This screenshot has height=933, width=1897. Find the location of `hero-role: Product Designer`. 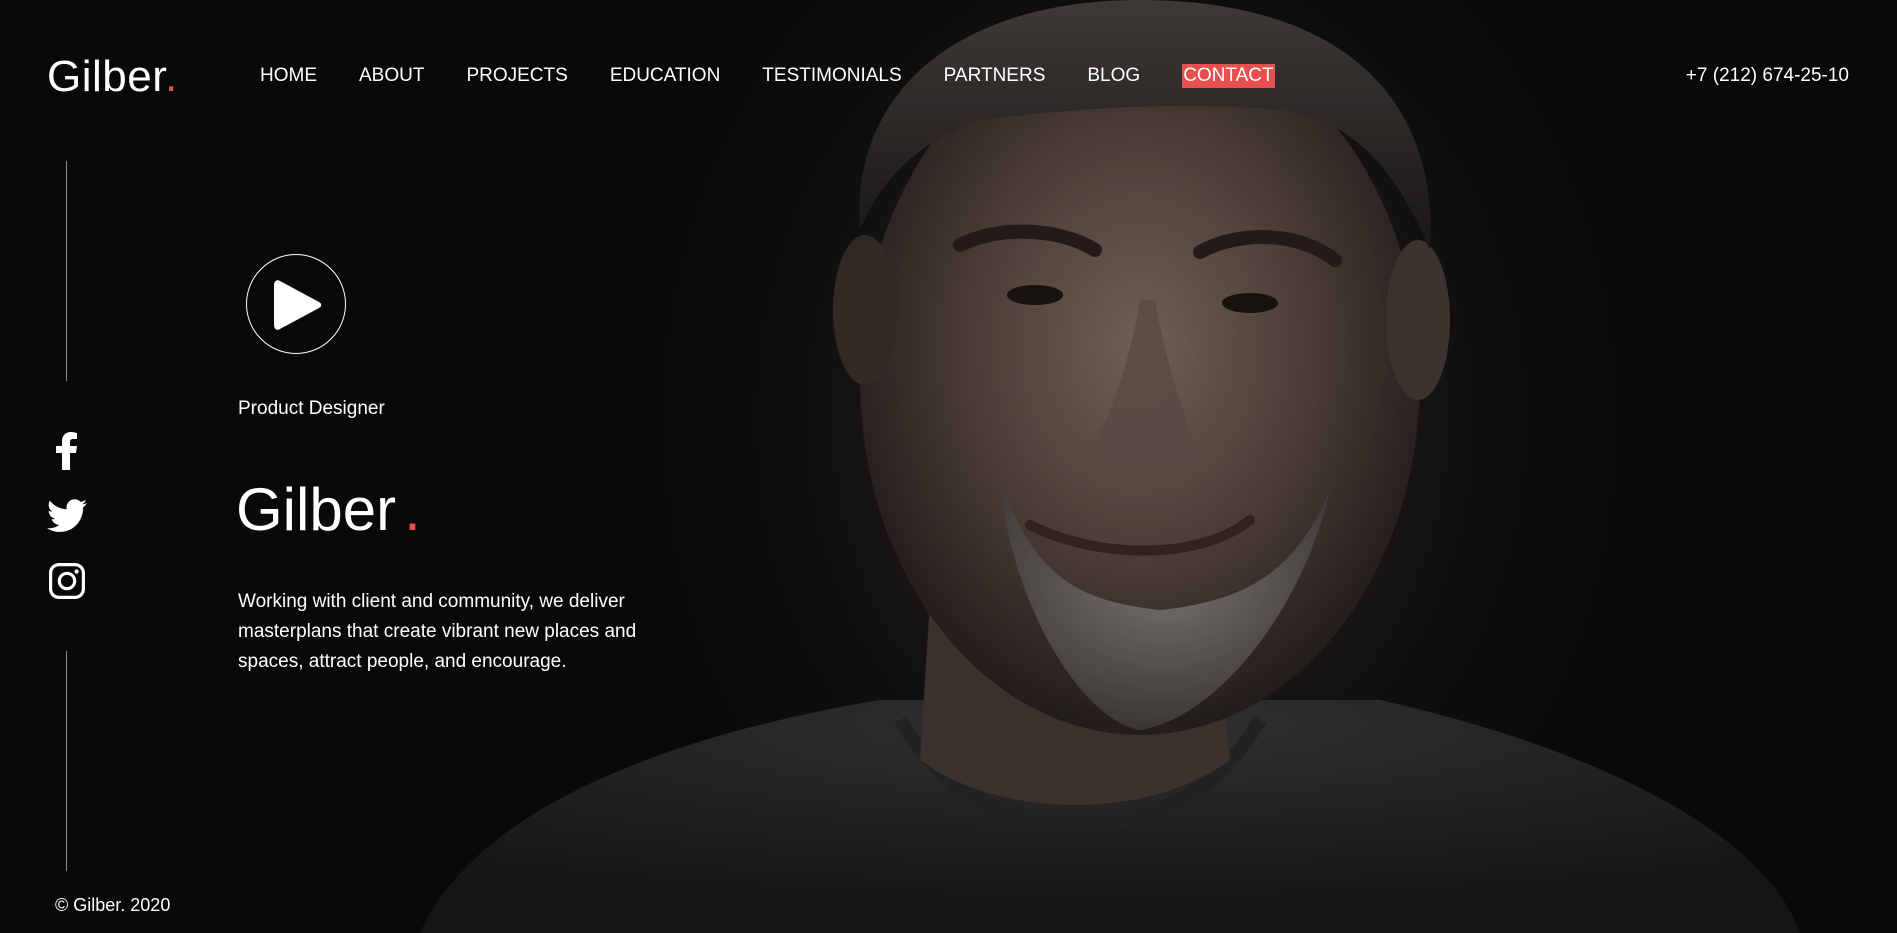

hero-role: Product Designer is located at coordinates (311, 408).